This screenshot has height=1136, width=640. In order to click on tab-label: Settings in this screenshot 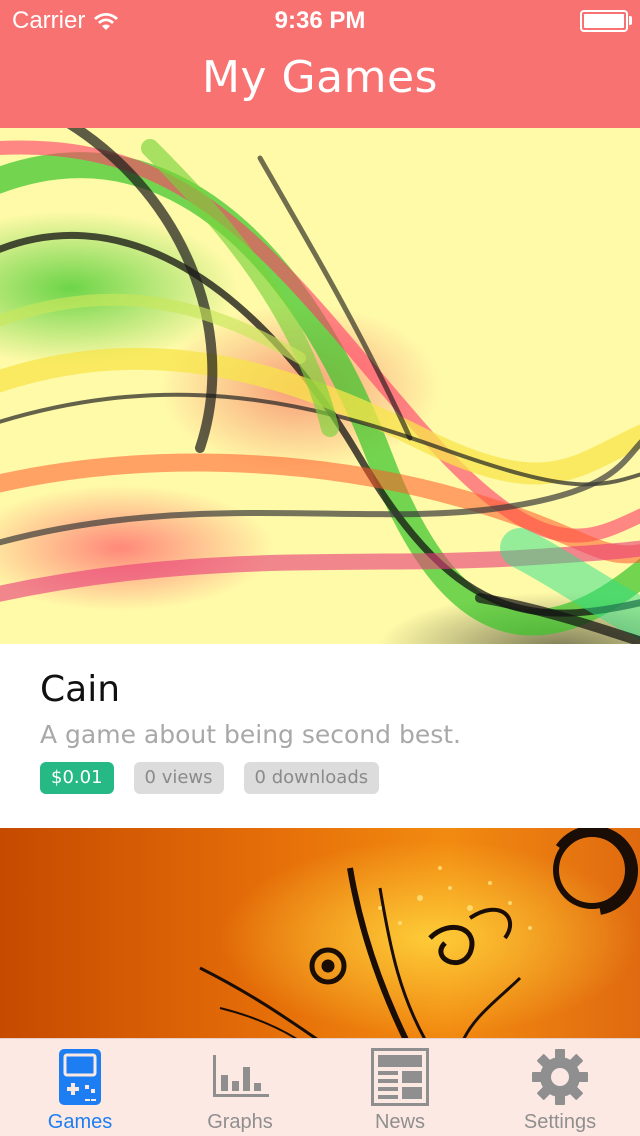, I will do `click(560, 1122)`.